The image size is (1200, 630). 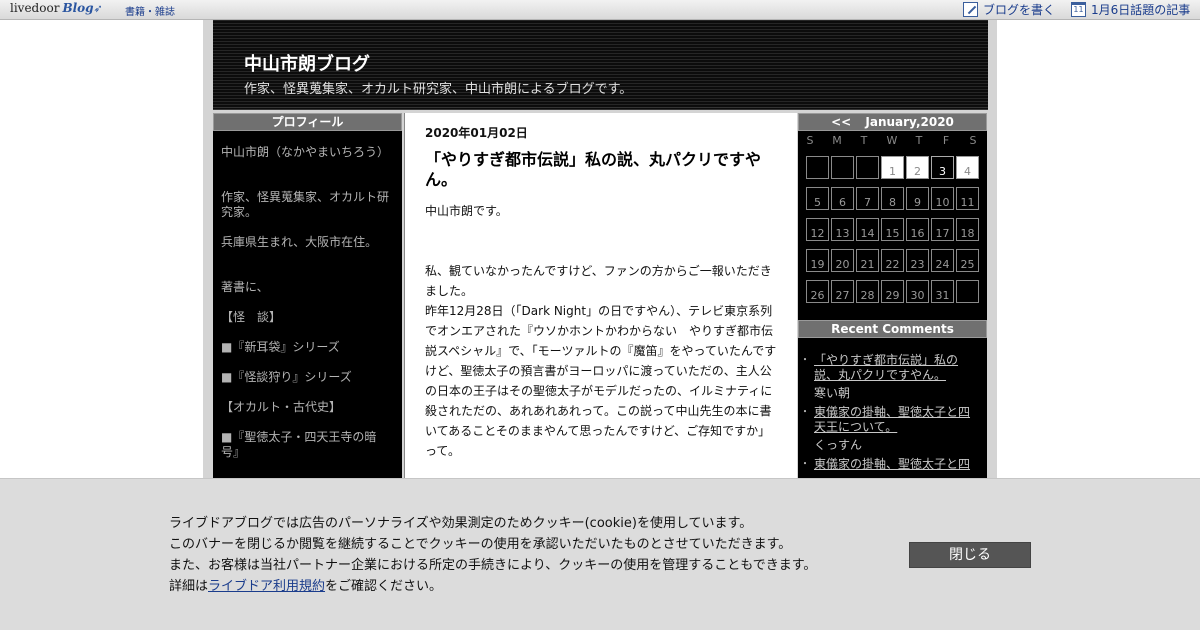 I want to click on list-item: 東儀家の掛軸、聖徳太子と四, so click(x=890, y=464).